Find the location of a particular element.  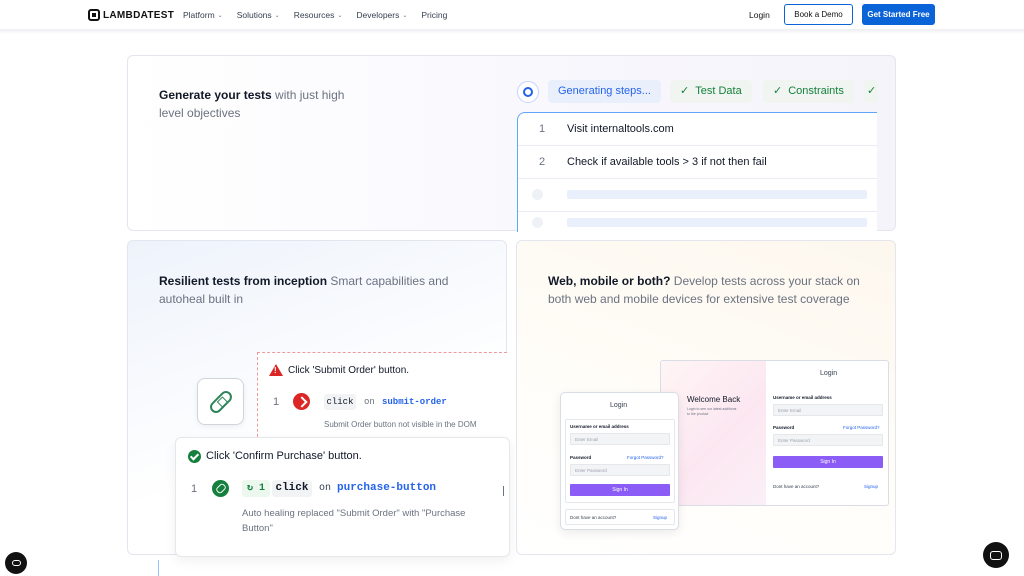

pill-label: Test Data is located at coordinates (718, 91).